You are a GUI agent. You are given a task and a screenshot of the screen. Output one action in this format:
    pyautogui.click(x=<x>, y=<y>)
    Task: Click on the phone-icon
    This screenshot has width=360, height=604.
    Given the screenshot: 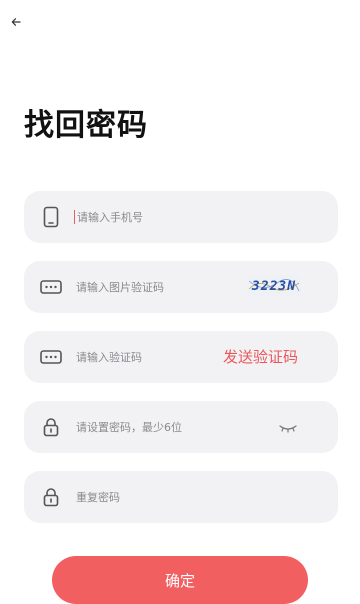 What is the action you would take?
    pyautogui.click(x=51, y=217)
    